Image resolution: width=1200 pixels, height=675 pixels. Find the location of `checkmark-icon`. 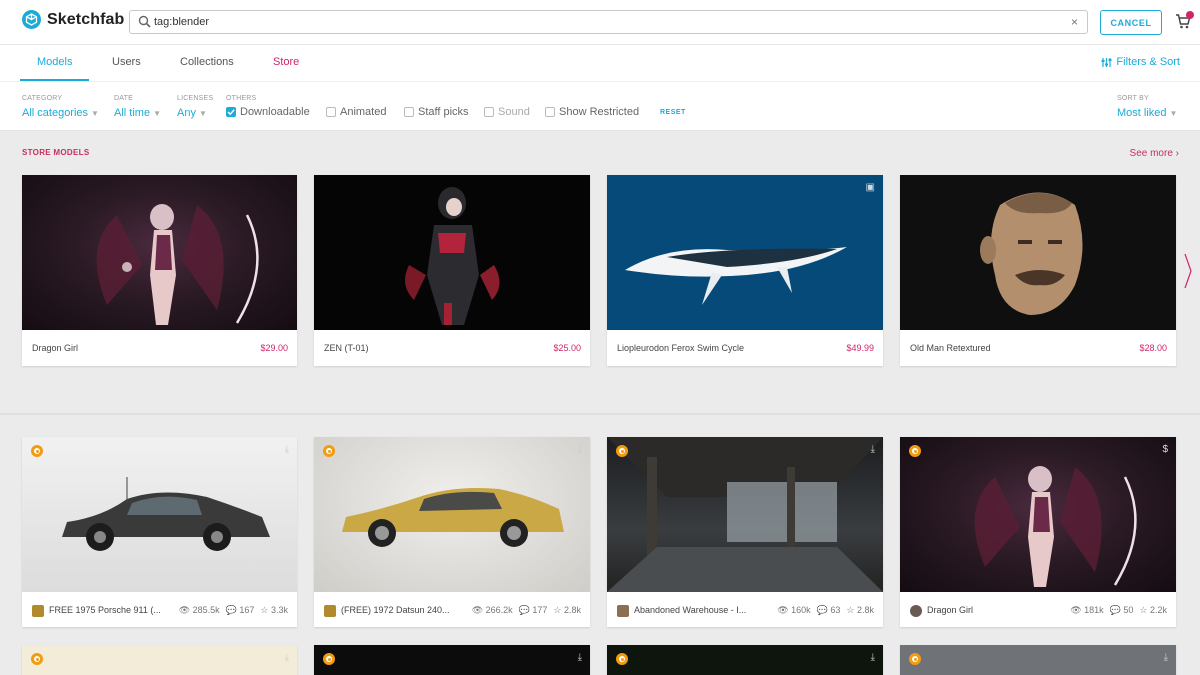

checkmark-icon is located at coordinates (231, 112).